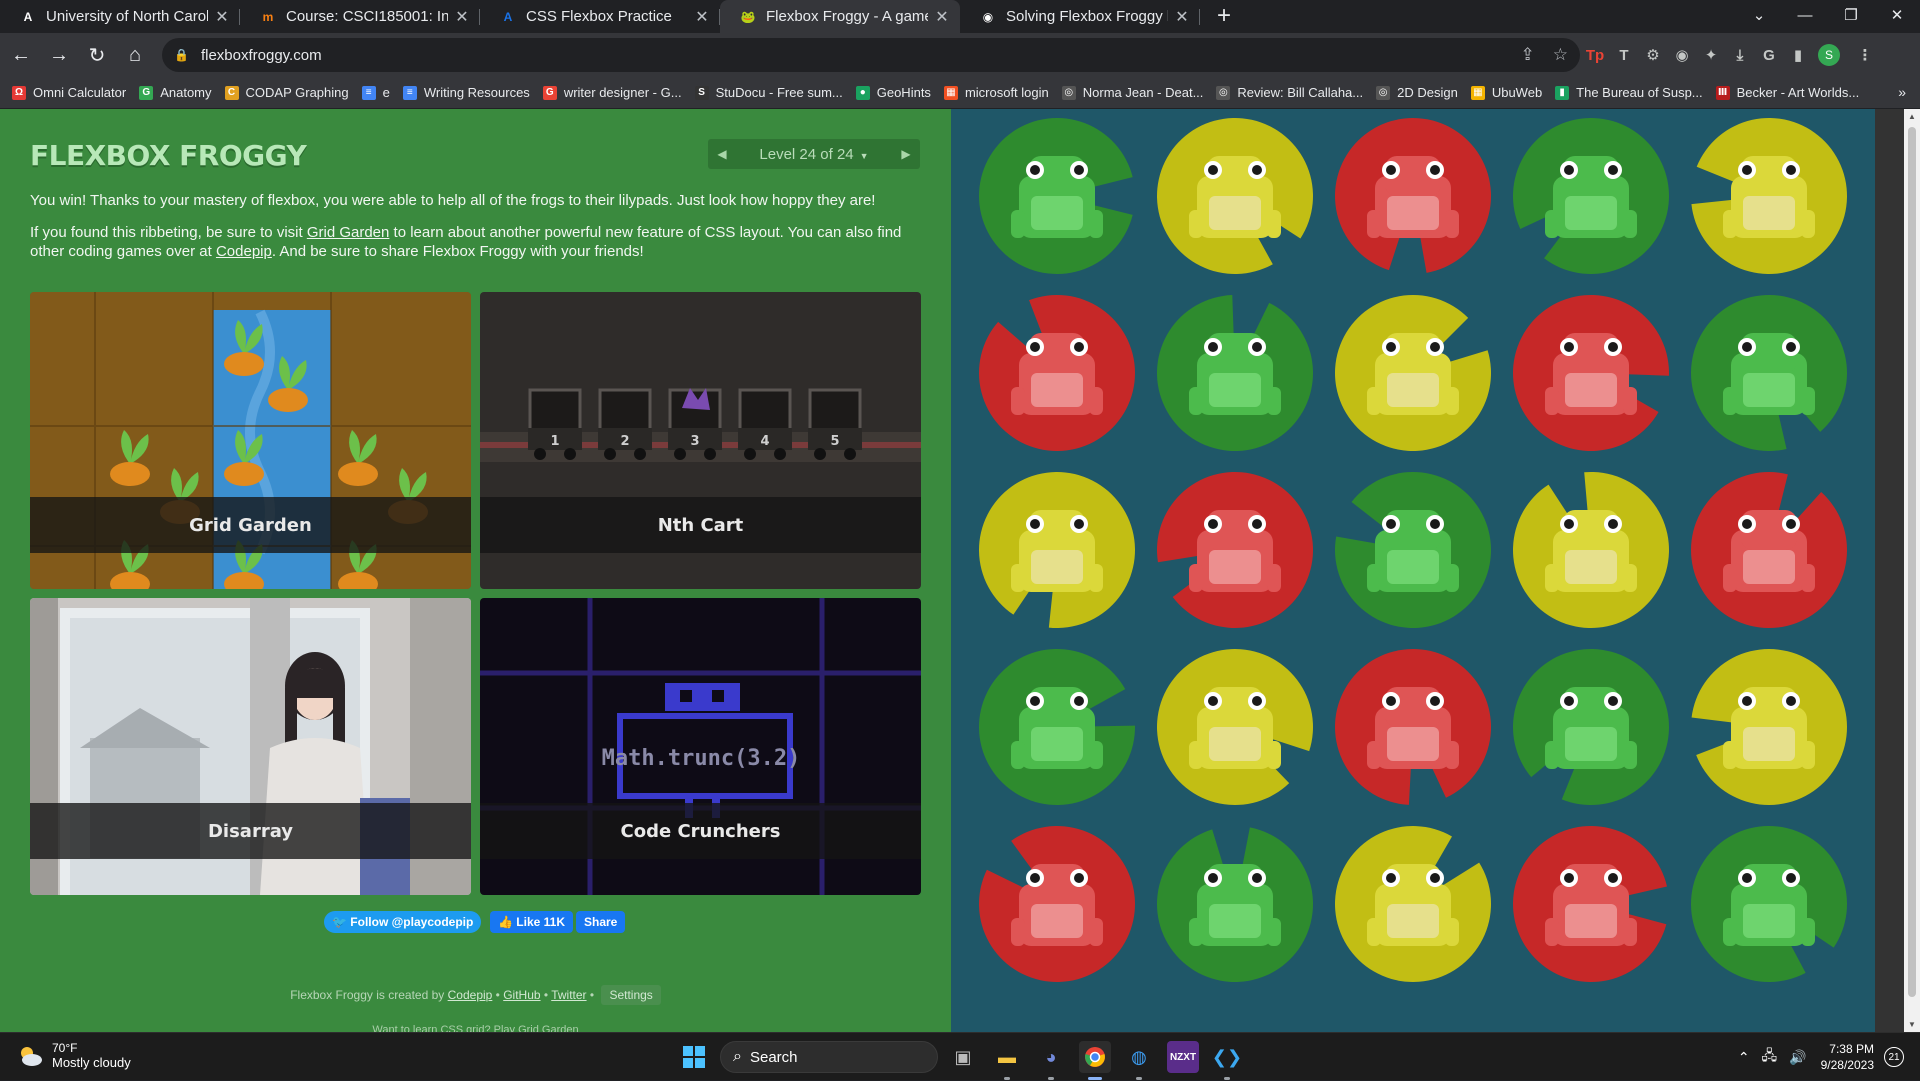 The width and height of the screenshot is (1920, 1081). I want to click on weather-widget: 70°F Mostly cloudy, so click(73, 1055).